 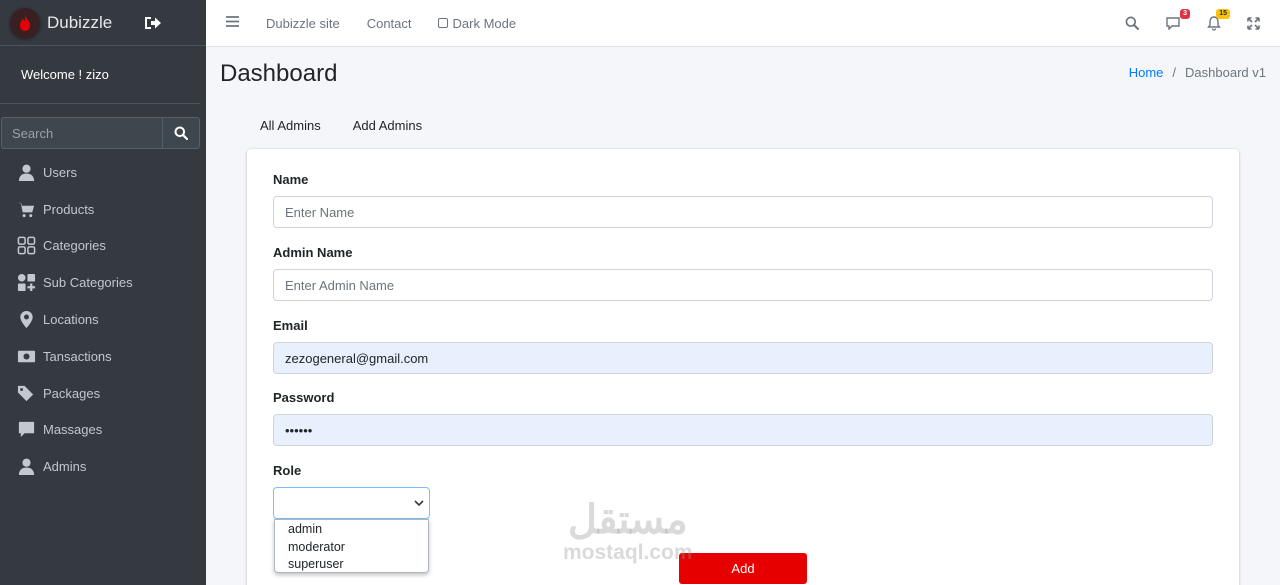 What do you see at coordinates (1223, 13) in the screenshot?
I see `notifications-badge: 15` at bounding box center [1223, 13].